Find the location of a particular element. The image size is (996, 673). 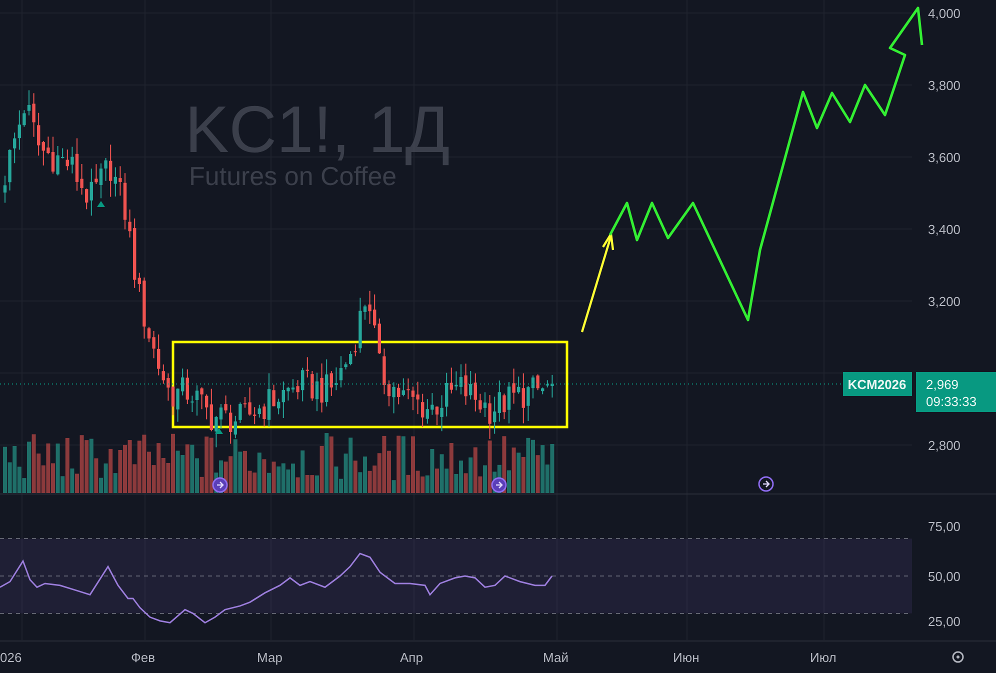

time-axis-label: Апр is located at coordinates (411, 657).